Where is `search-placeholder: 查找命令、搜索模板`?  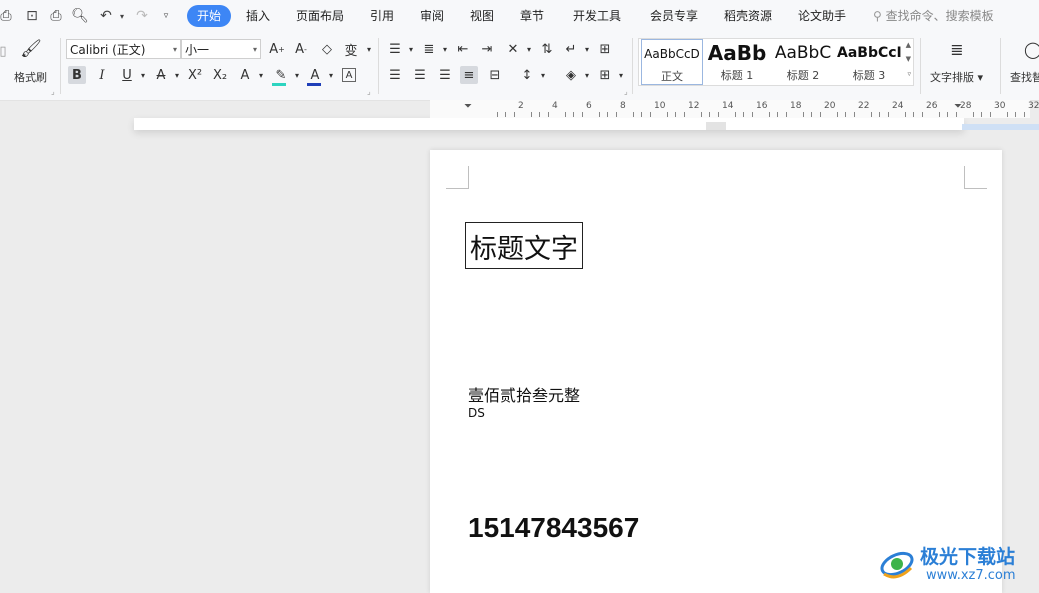 search-placeholder: 查找命令、搜索模板 is located at coordinates (939, 16).